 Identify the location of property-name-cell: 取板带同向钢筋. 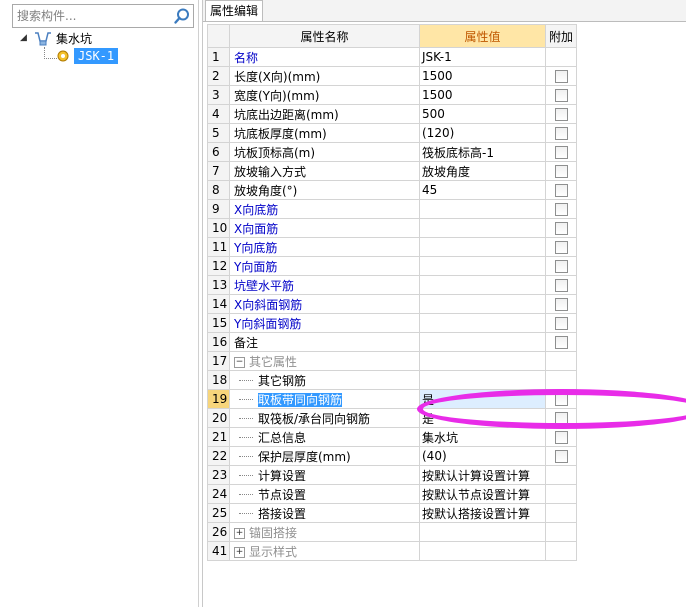
(324, 399).